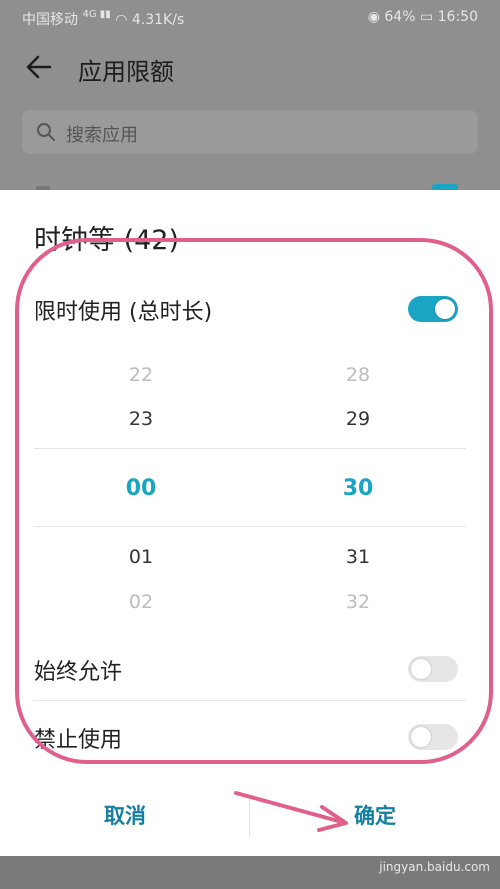 This screenshot has height=889, width=500. I want to click on search-icon, so click(46, 132).